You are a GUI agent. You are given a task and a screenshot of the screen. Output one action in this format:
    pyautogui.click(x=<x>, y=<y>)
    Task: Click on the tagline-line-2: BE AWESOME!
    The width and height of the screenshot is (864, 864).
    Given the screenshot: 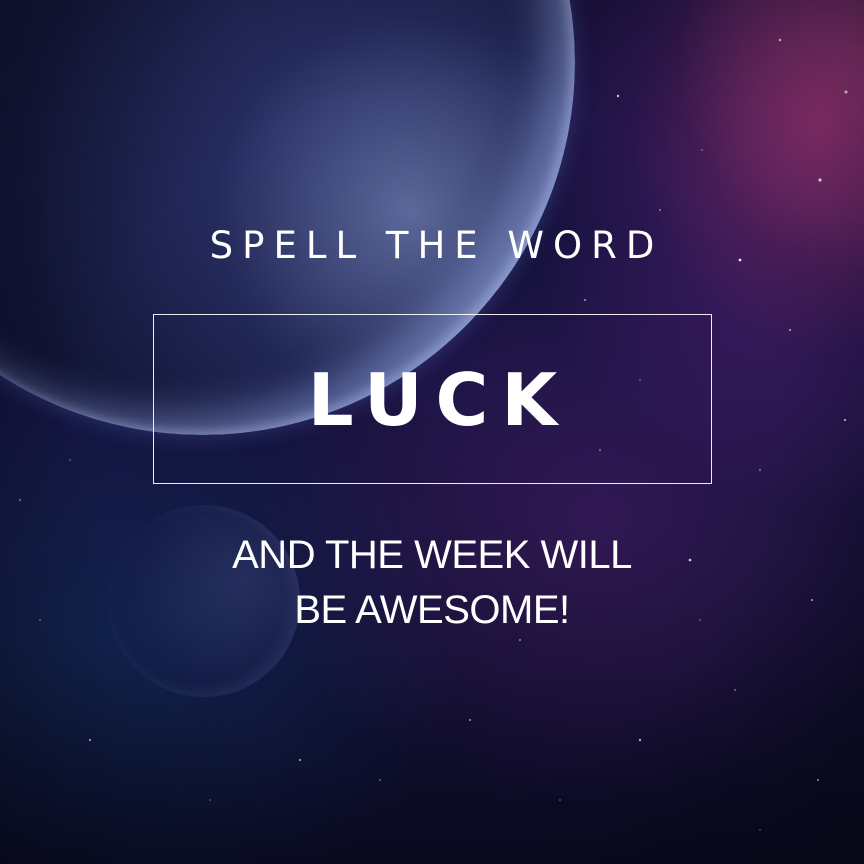 What is the action you would take?
    pyautogui.click(x=432, y=610)
    